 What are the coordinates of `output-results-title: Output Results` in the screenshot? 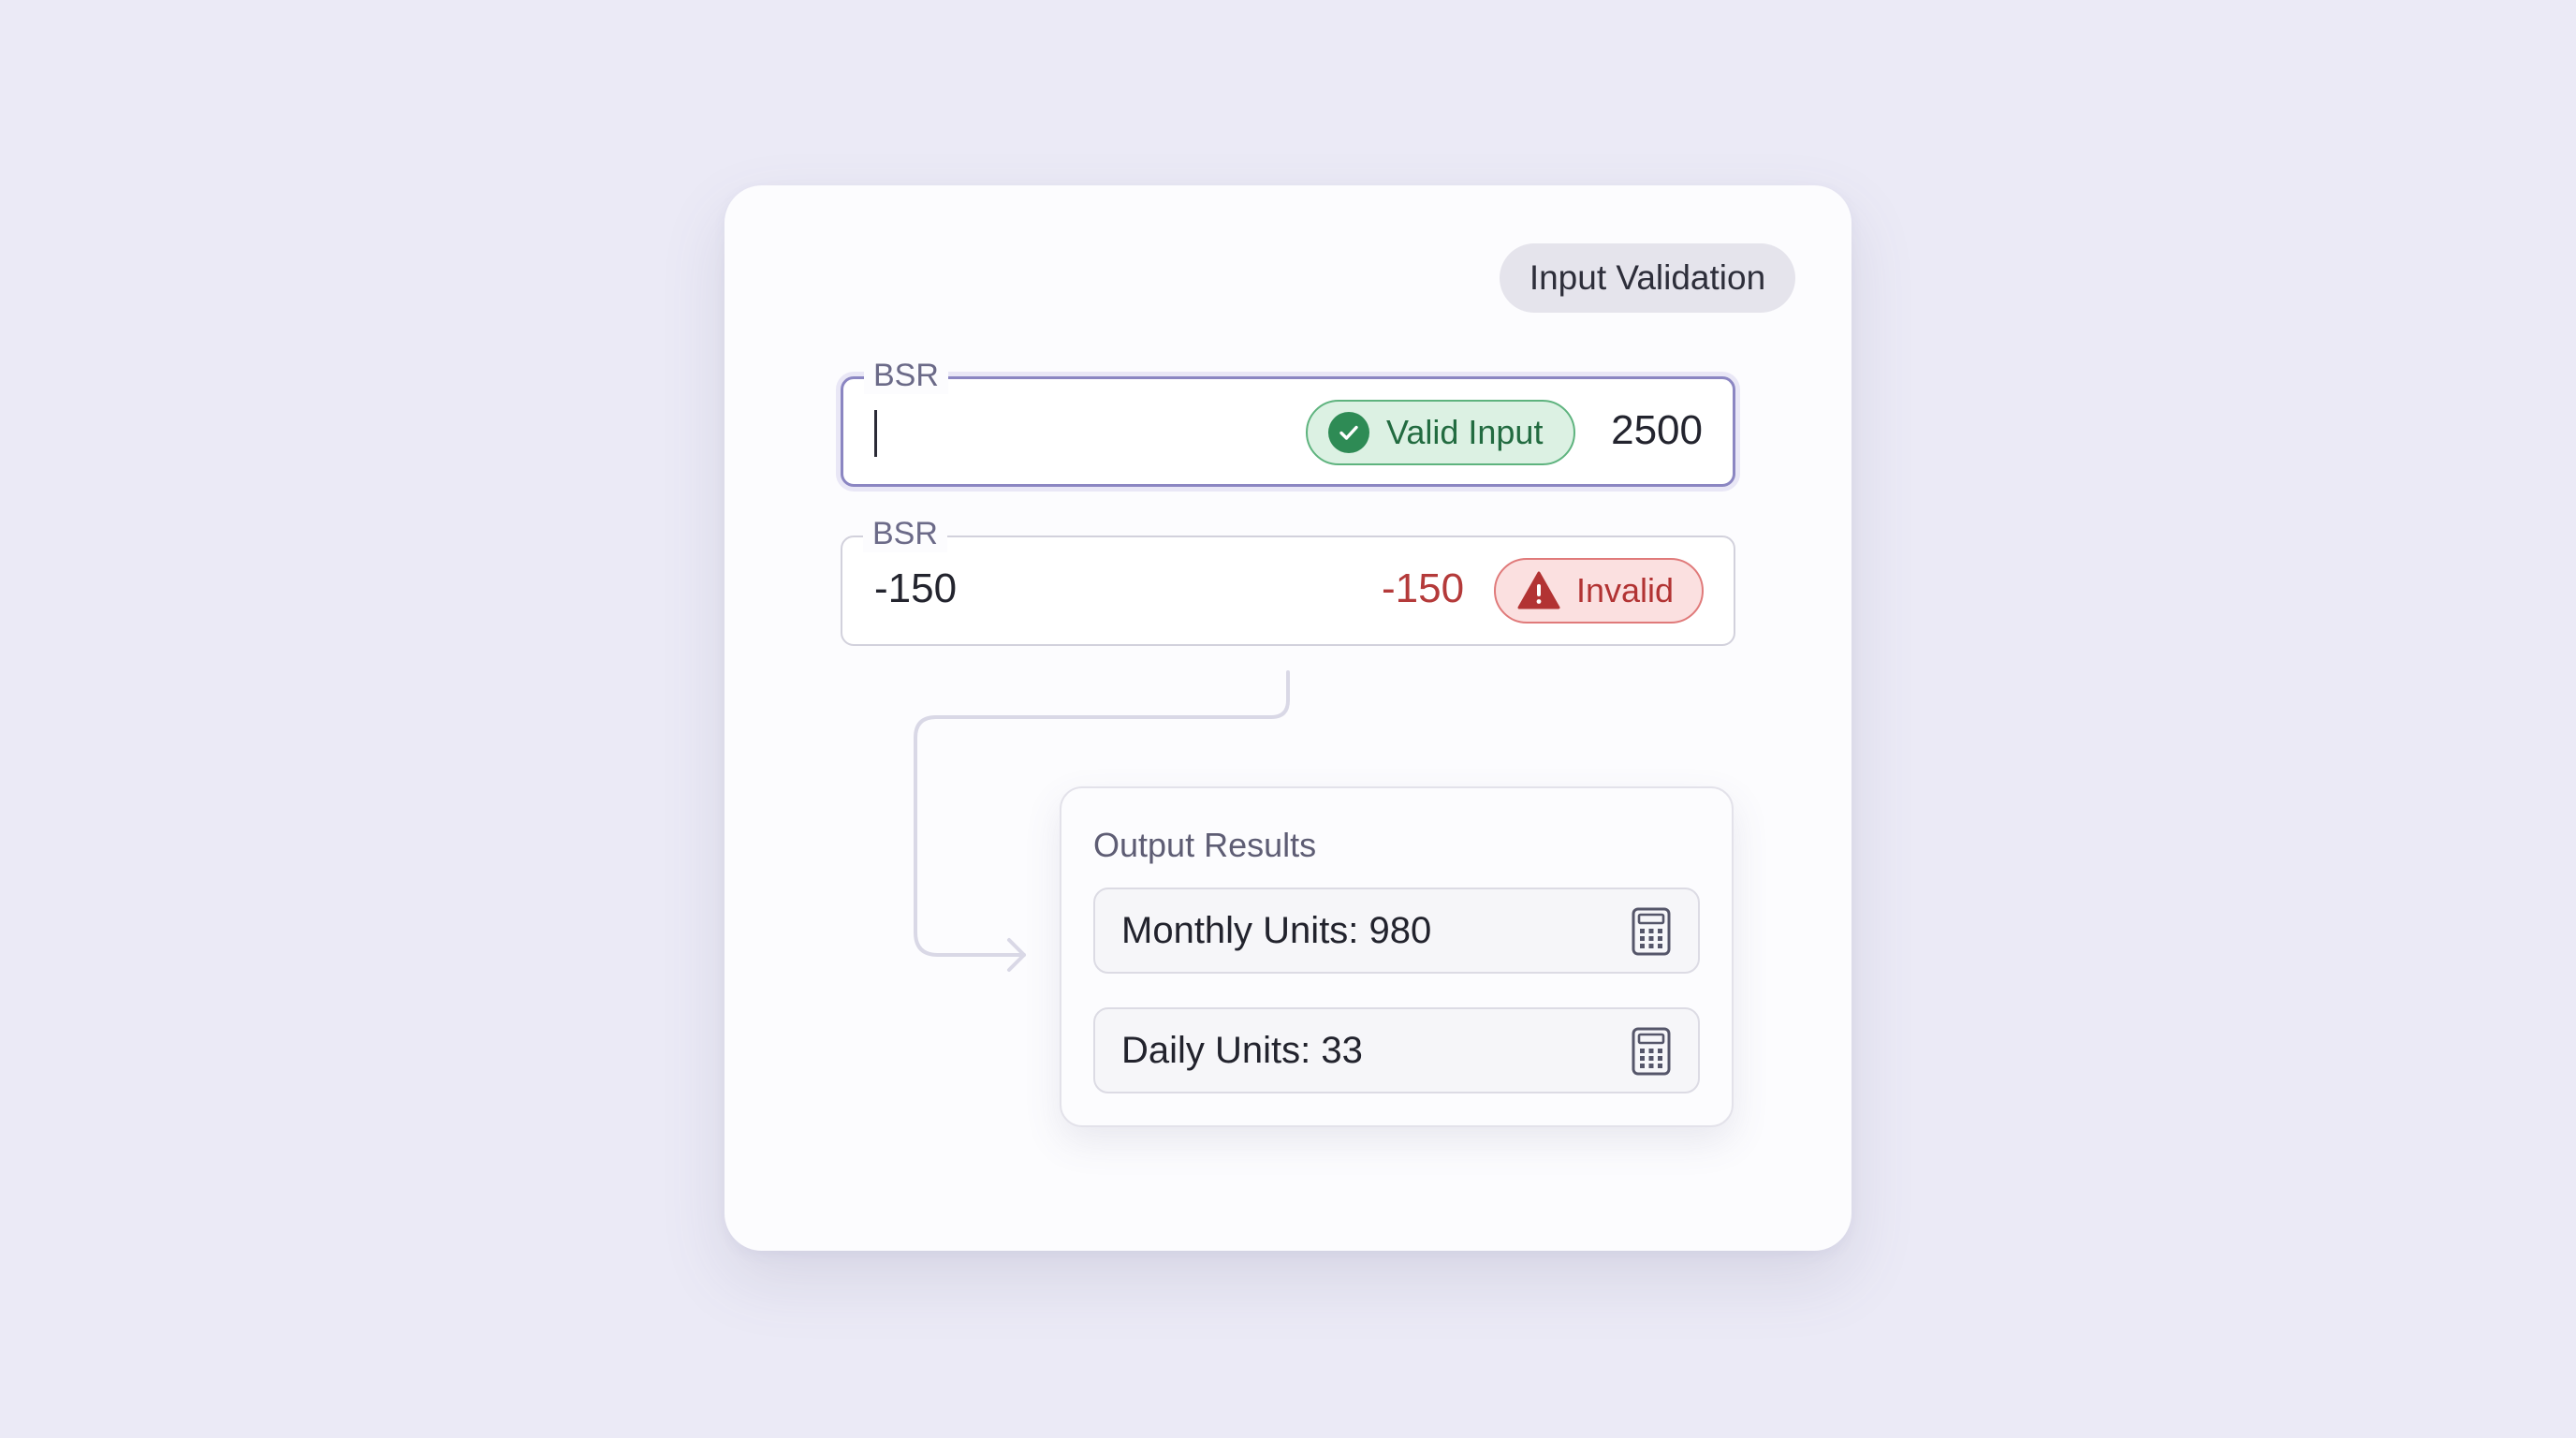 It's located at (1205, 845).